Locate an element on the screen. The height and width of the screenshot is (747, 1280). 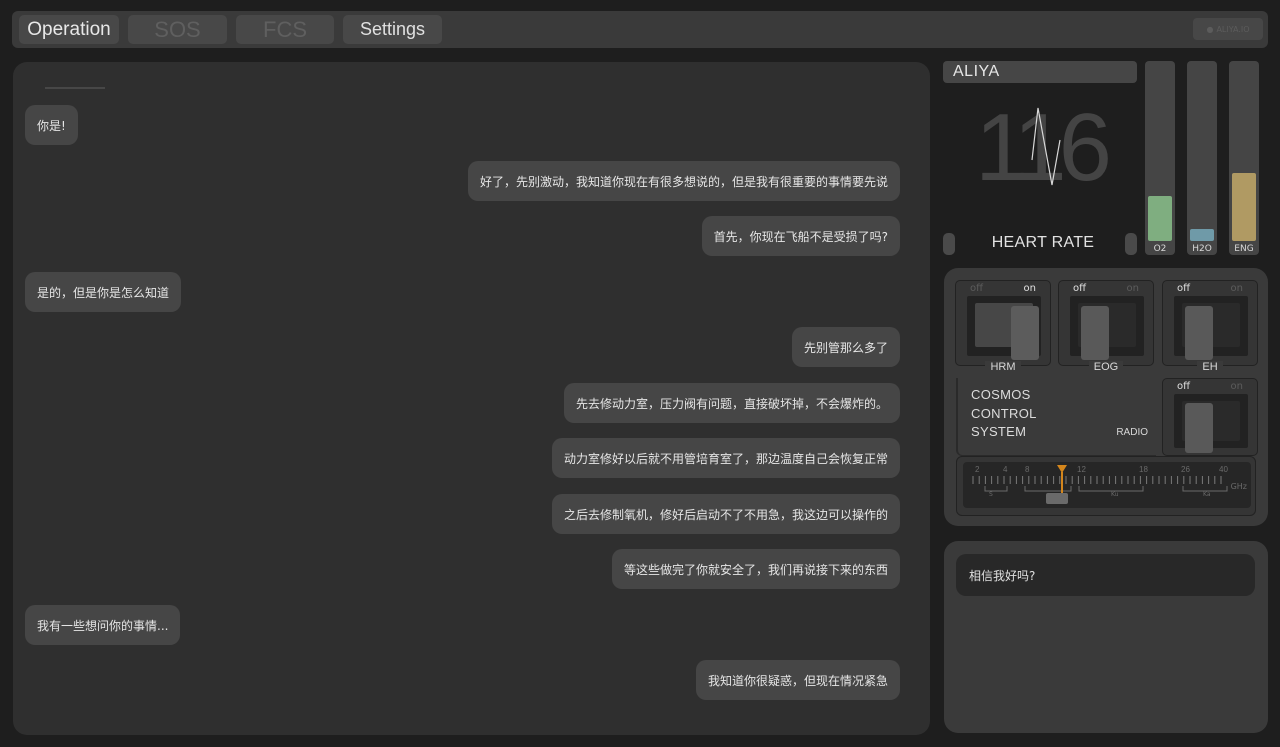
heart-pulse-trace is located at coordinates (1046, 146).